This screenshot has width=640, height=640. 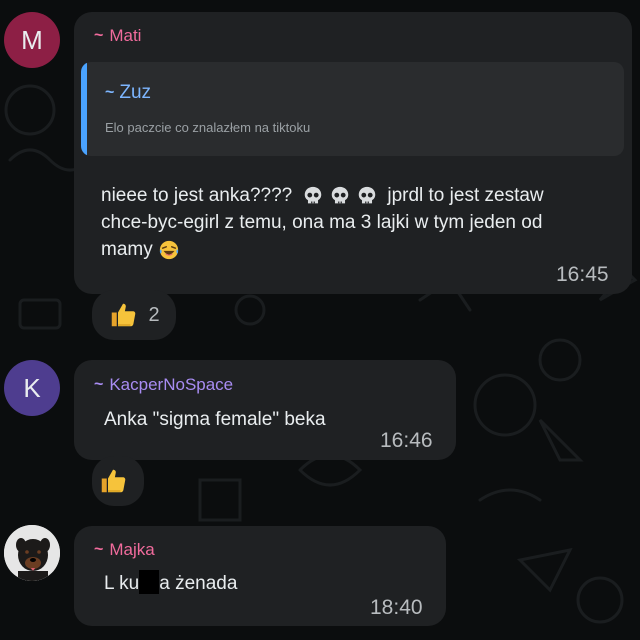 I want to click on reaction-chip: 2, so click(x=134, y=315).